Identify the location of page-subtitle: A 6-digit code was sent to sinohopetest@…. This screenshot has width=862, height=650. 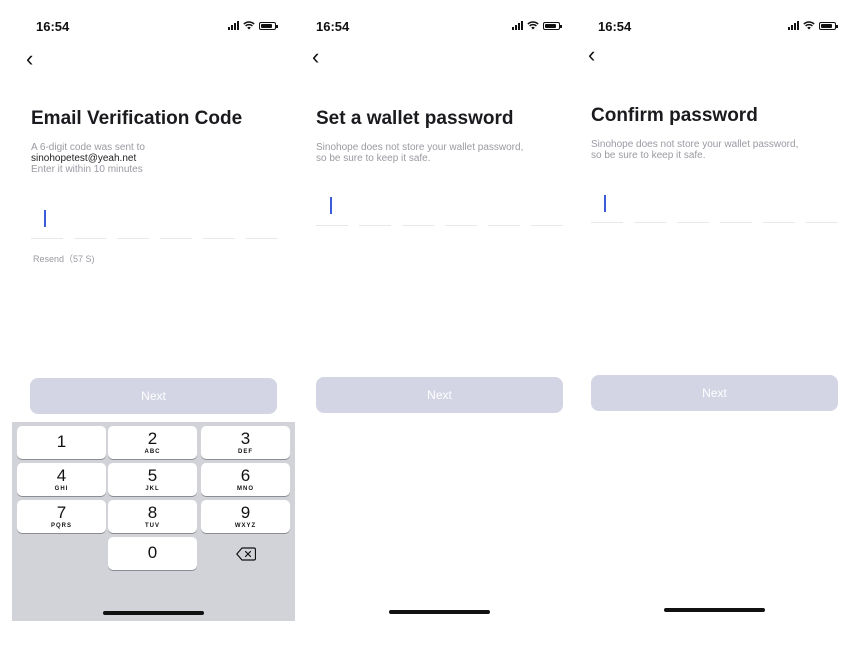
(161, 158).